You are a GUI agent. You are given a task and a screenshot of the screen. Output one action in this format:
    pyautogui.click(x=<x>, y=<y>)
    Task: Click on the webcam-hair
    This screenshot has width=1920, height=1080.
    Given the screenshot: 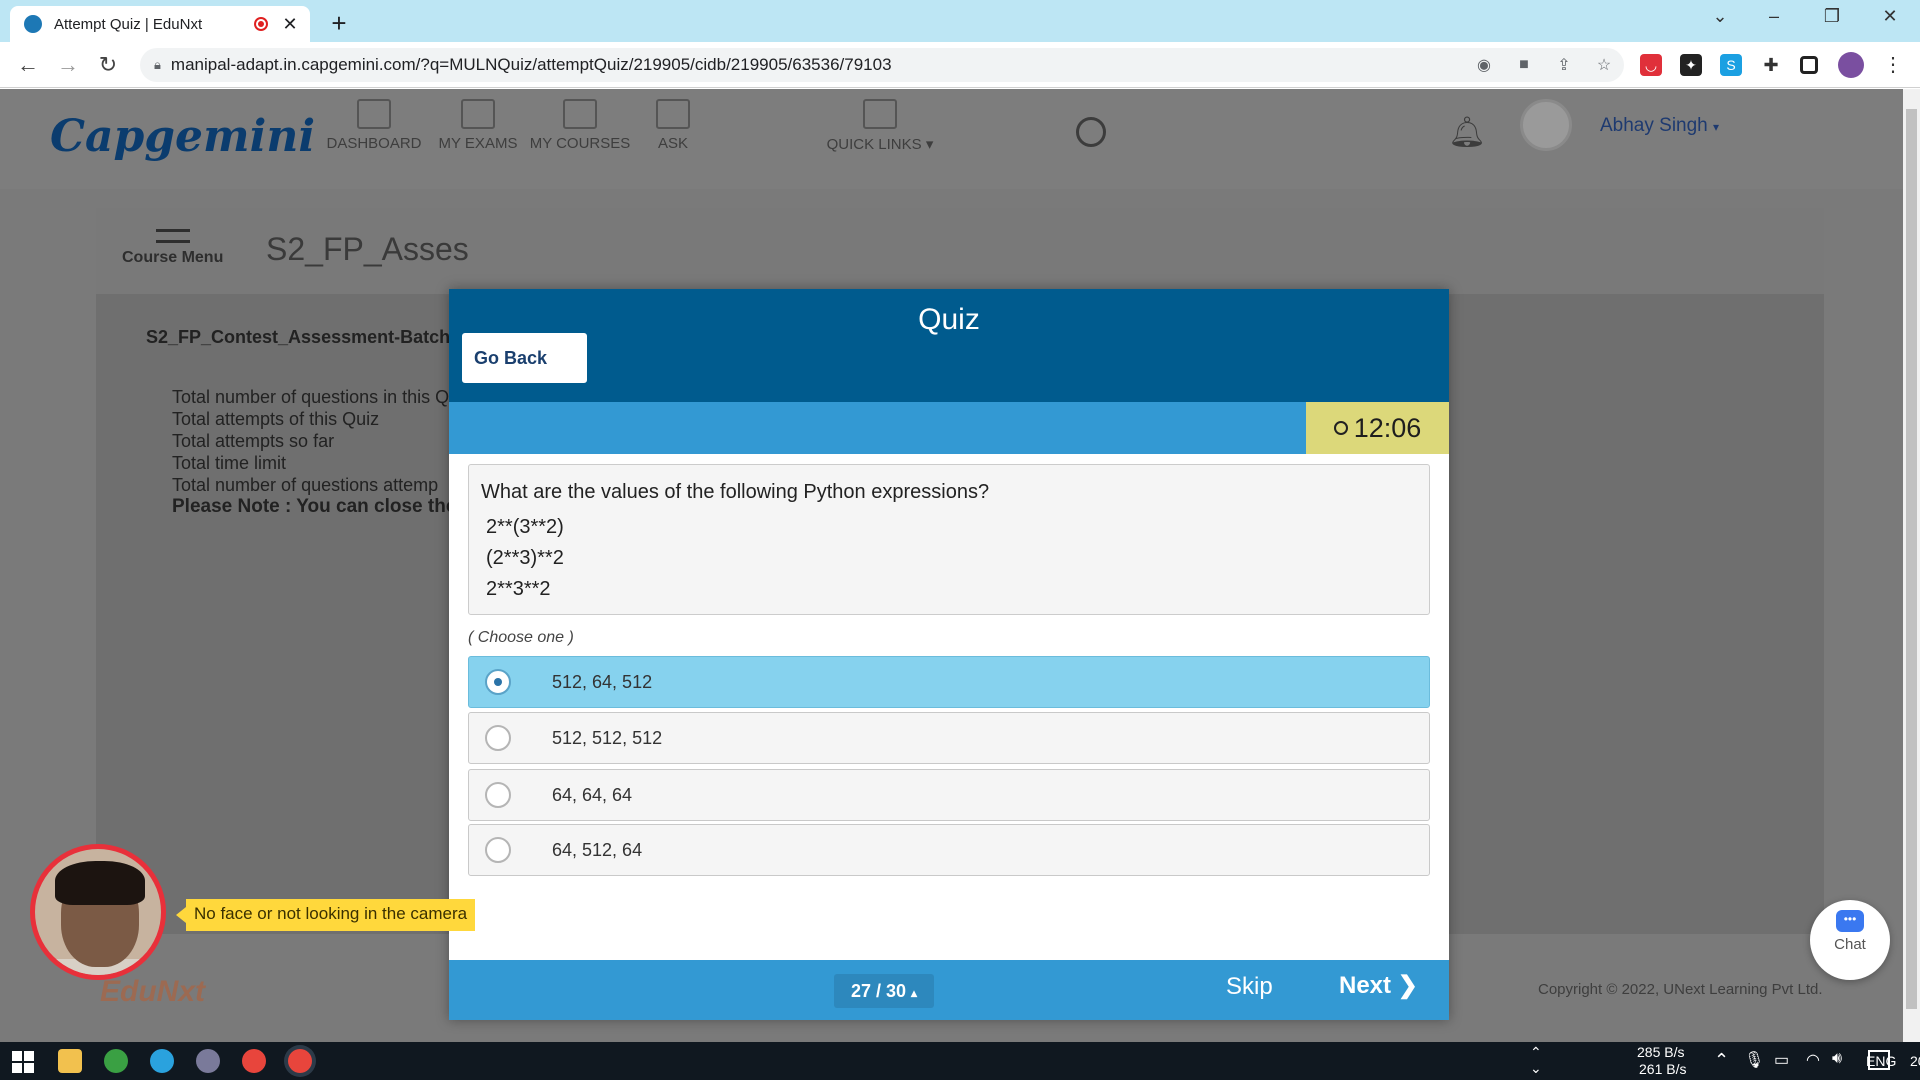 What is the action you would take?
    pyautogui.click(x=100, y=883)
    